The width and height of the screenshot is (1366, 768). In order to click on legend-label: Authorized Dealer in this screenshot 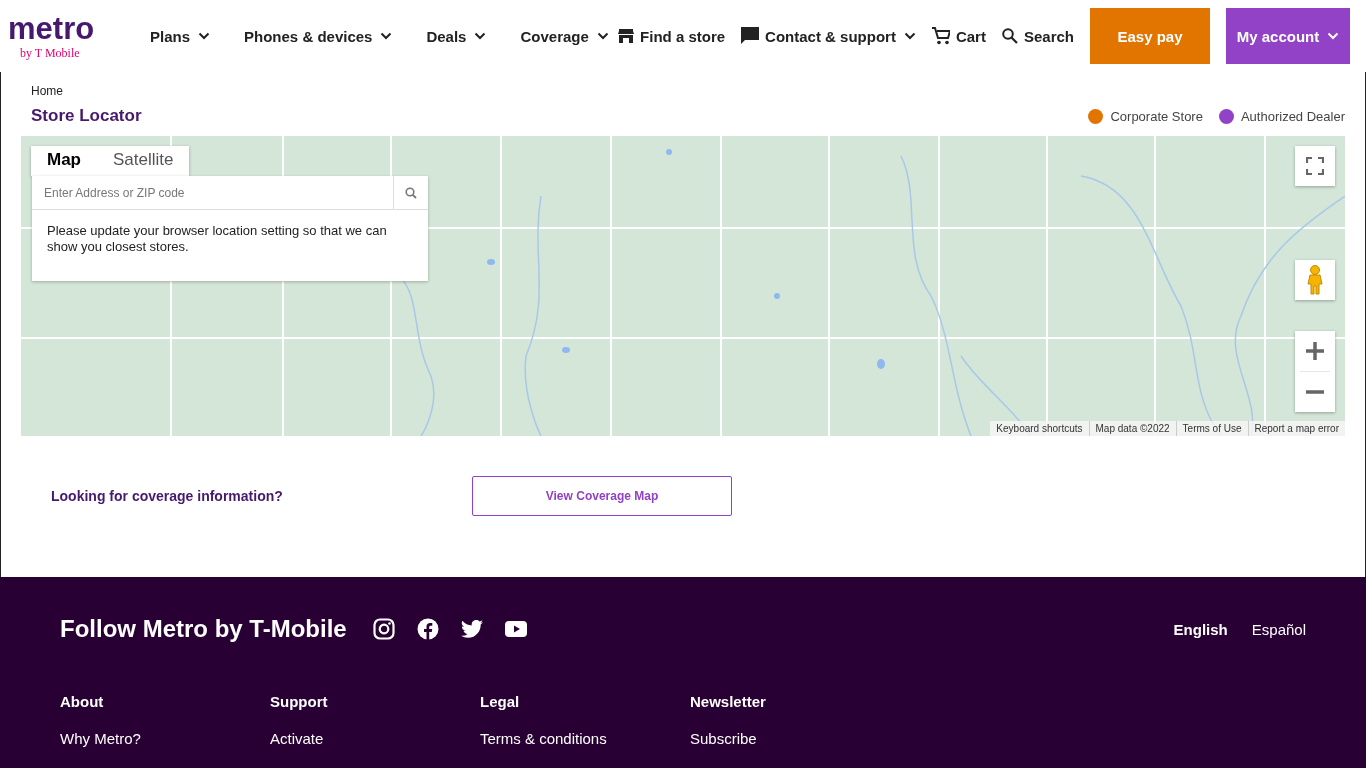, I will do `click(1292, 116)`.